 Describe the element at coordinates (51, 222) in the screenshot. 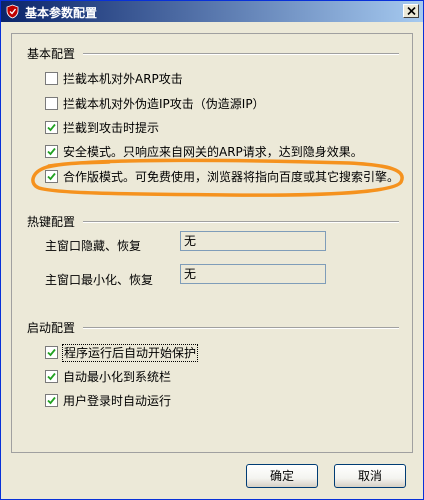

I see `group-title-hotkey: 热键配置` at that location.